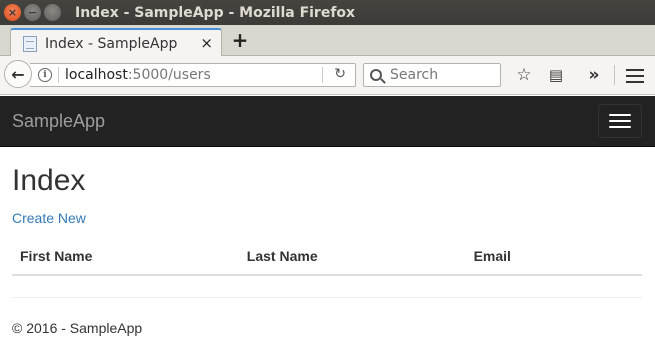  I want to click on url-text: localhost:5000/users, so click(138, 75).